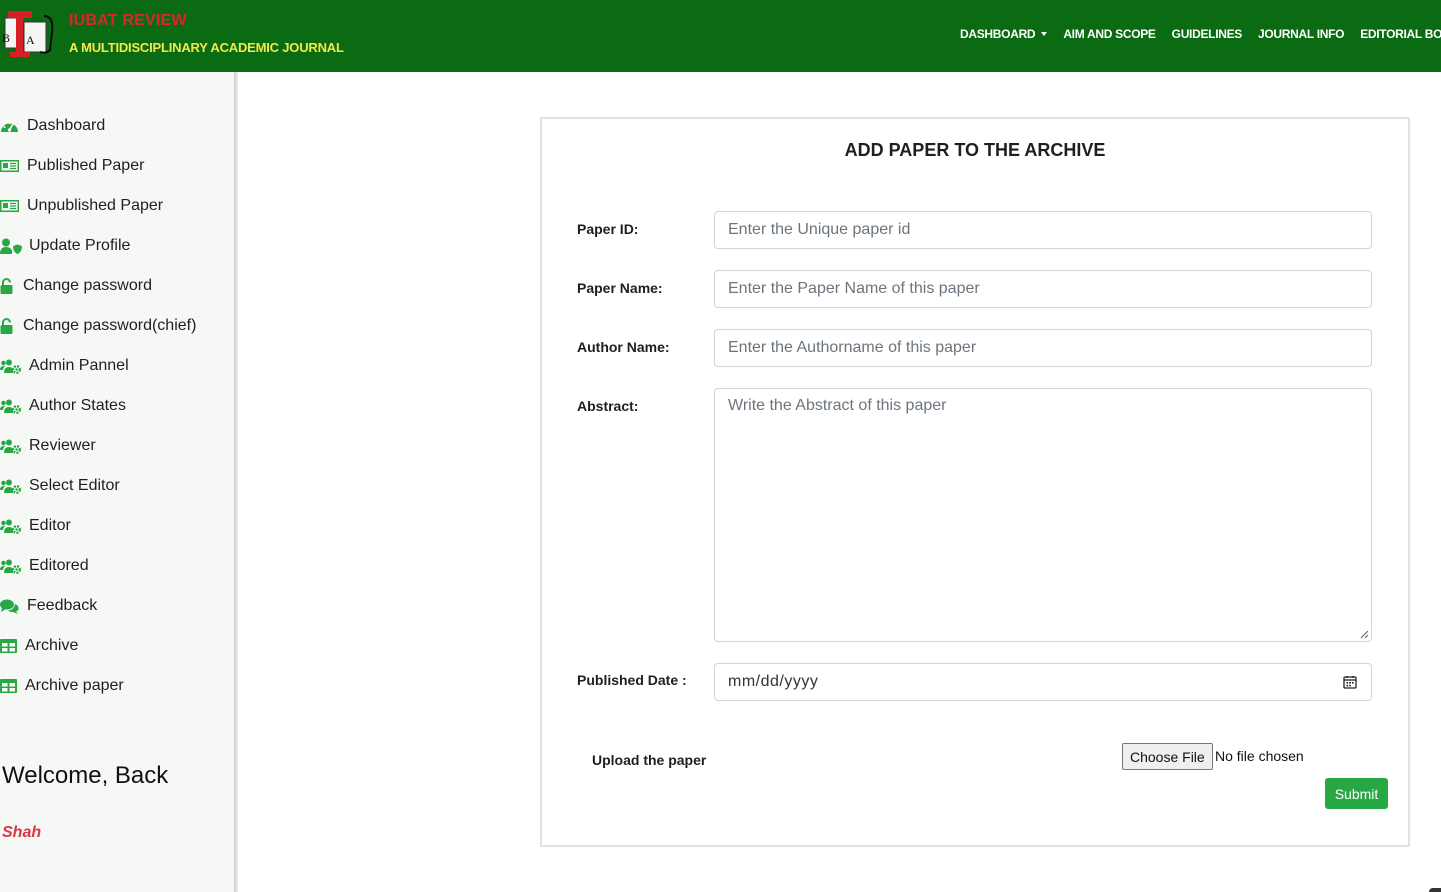 This screenshot has height=892, width=1441. I want to click on published-date-label: Published Date :, so click(632, 680).